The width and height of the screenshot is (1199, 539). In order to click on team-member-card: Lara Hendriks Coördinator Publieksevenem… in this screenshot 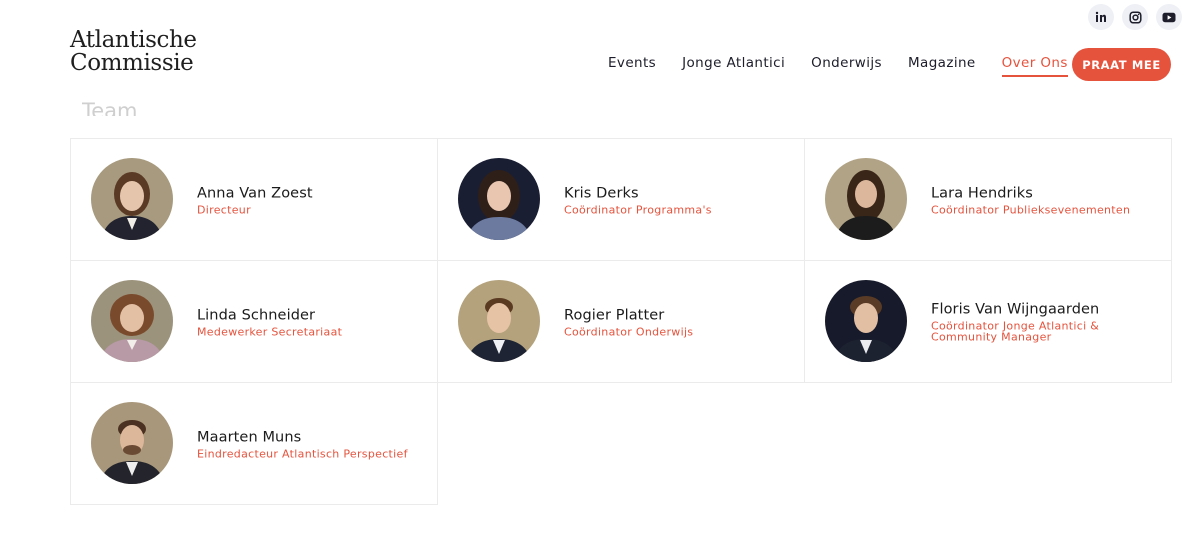, I will do `click(988, 199)`.